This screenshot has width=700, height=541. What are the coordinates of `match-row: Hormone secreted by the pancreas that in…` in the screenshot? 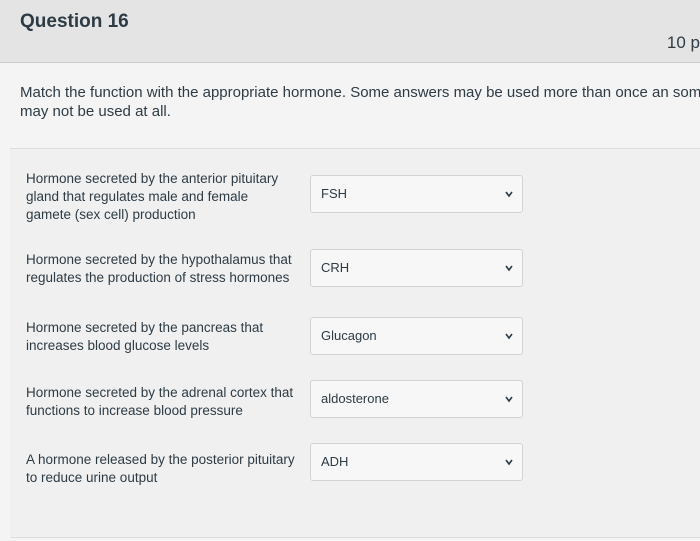 It's located at (355, 349).